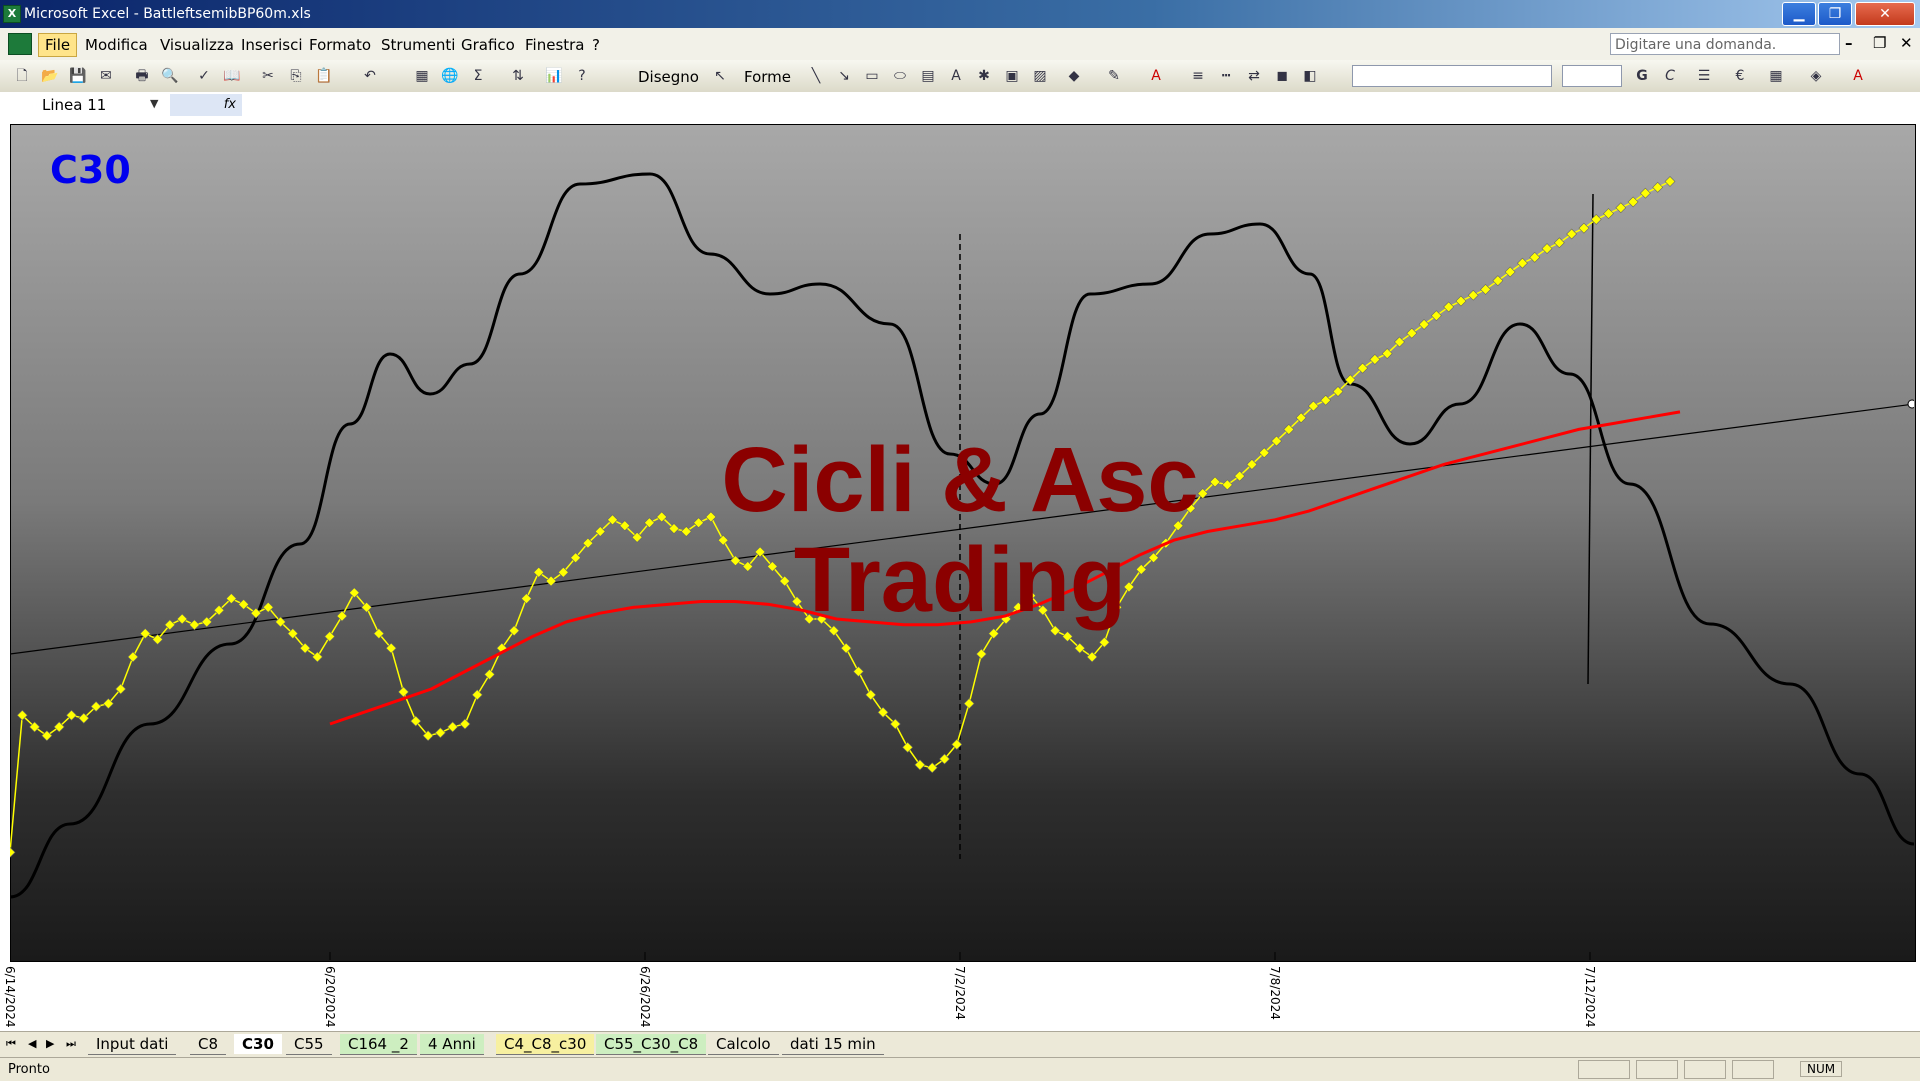 This screenshot has height=1081, width=1920. Describe the element at coordinates (1670, 76) in the screenshot. I see `italic-button: C` at that location.